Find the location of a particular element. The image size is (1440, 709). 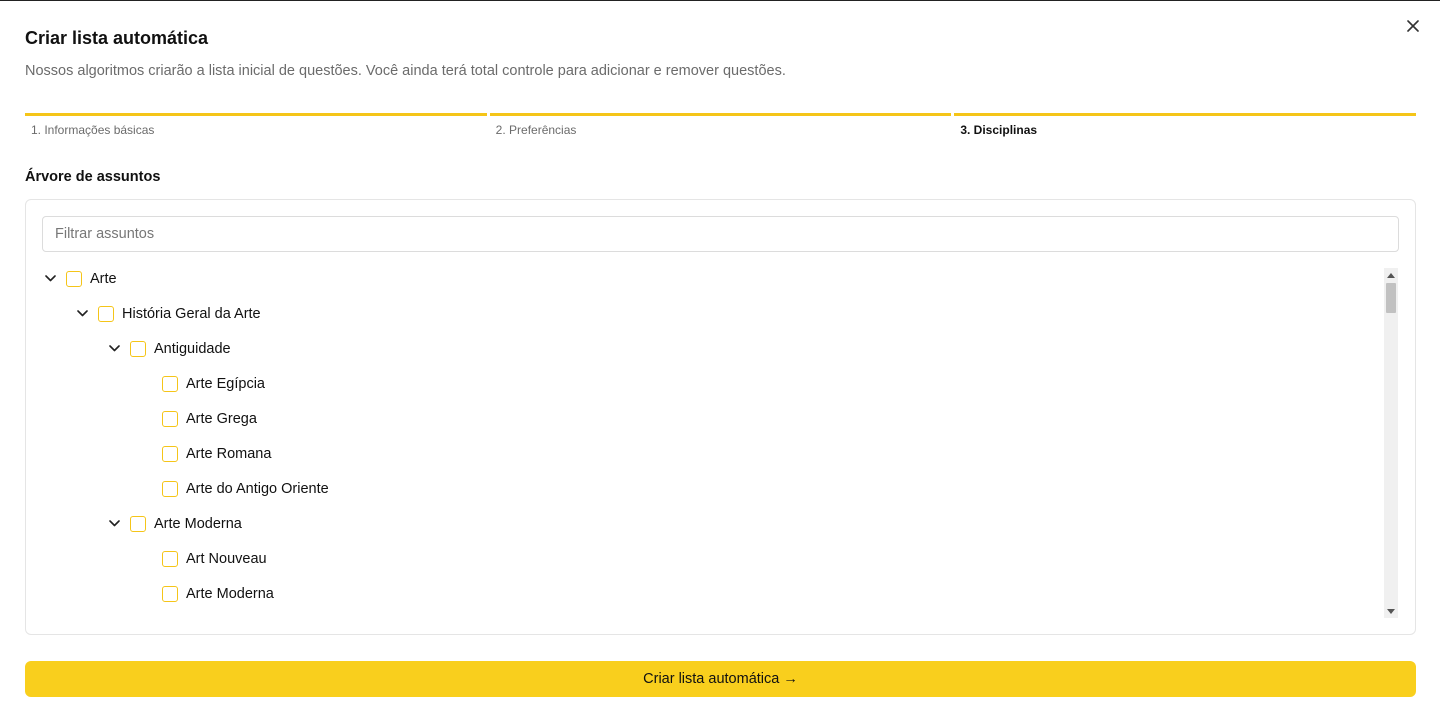

close-icon is located at coordinates (1413, 26).